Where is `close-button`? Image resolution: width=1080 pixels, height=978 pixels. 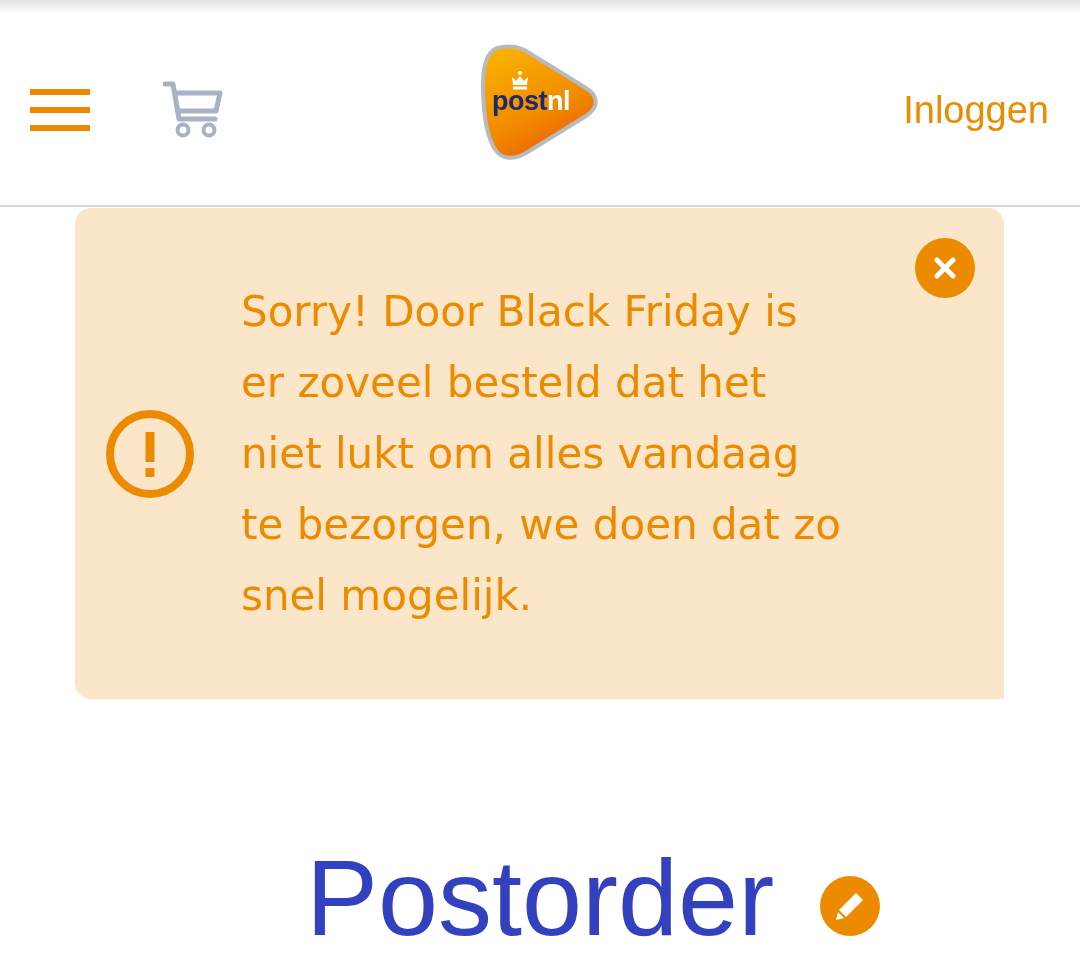
close-button is located at coordinates (945, 268).